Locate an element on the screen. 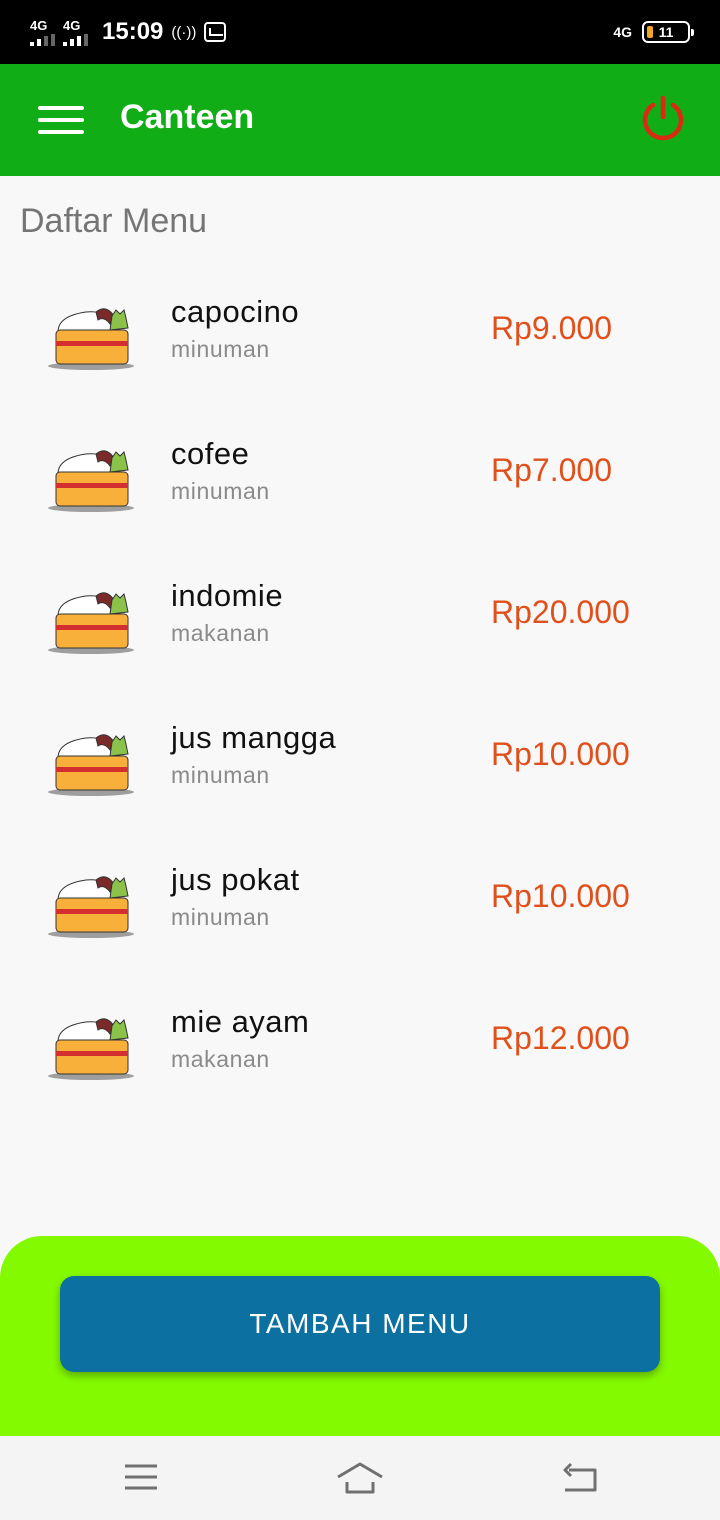  battery-level: 11 is located at coordinates (666, 32).